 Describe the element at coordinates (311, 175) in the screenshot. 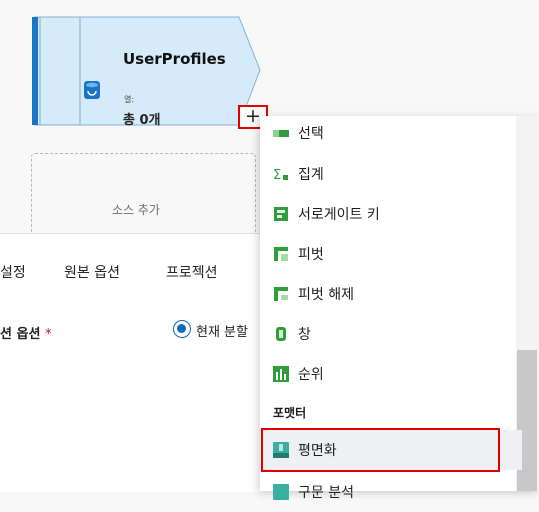

I see `menu-item-label: 집계` at that location.